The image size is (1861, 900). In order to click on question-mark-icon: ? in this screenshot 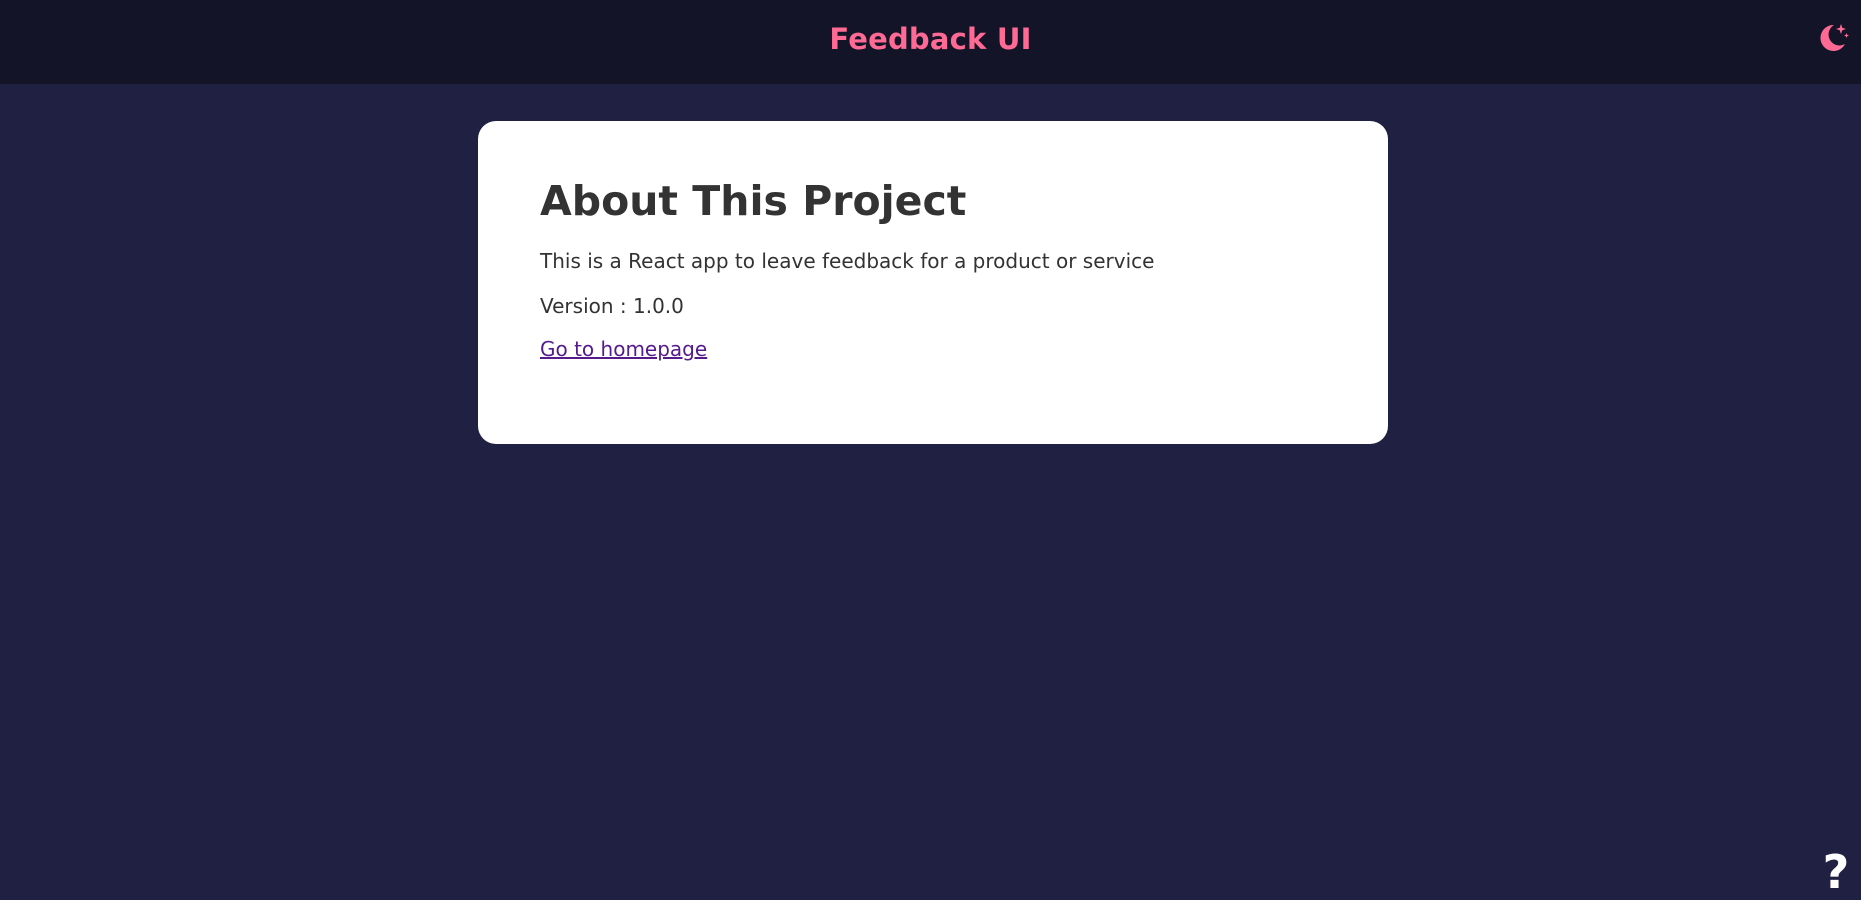, I will do `click(1836, 872)`.